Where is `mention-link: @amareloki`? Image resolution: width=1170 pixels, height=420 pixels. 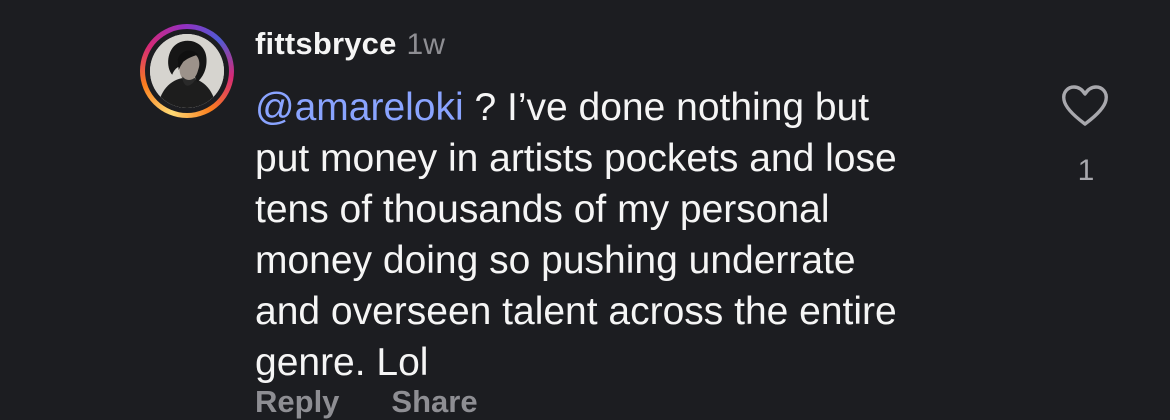
mention-link: @amareloki is located at coordinates (359, 107).